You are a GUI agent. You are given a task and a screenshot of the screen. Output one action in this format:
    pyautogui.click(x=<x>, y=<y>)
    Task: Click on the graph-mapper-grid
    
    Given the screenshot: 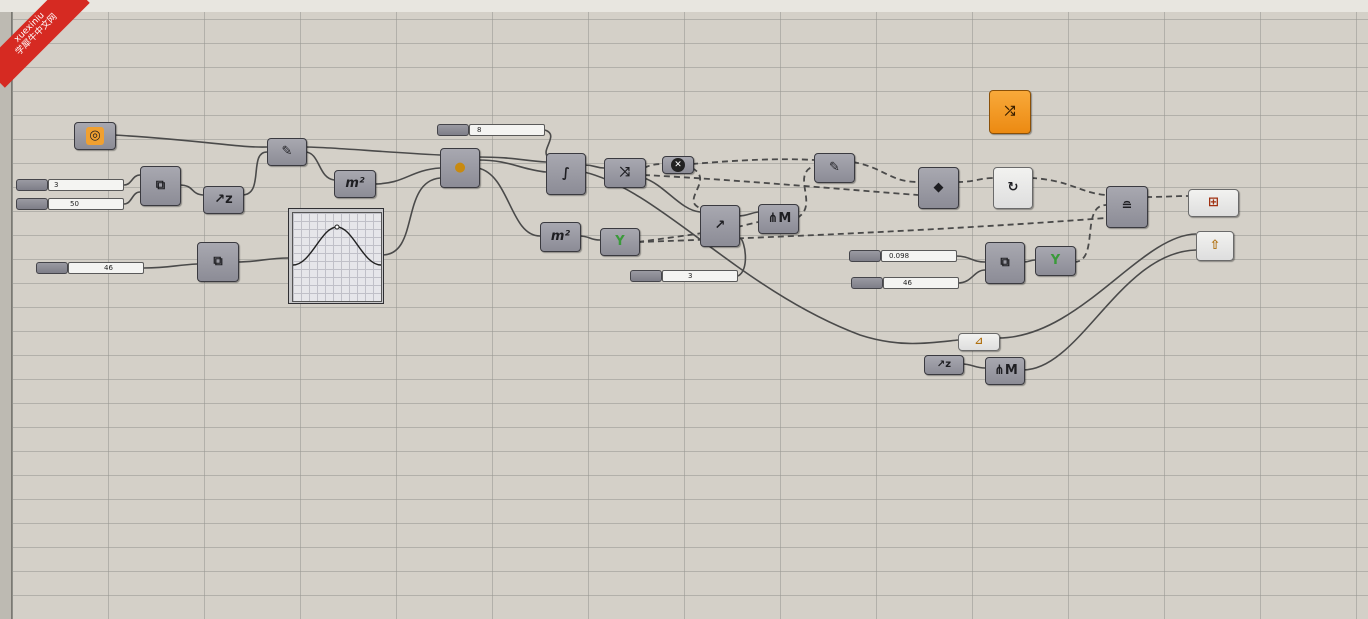 What is the action you would take?
    pyautogui.click(x=337, y=257)
    